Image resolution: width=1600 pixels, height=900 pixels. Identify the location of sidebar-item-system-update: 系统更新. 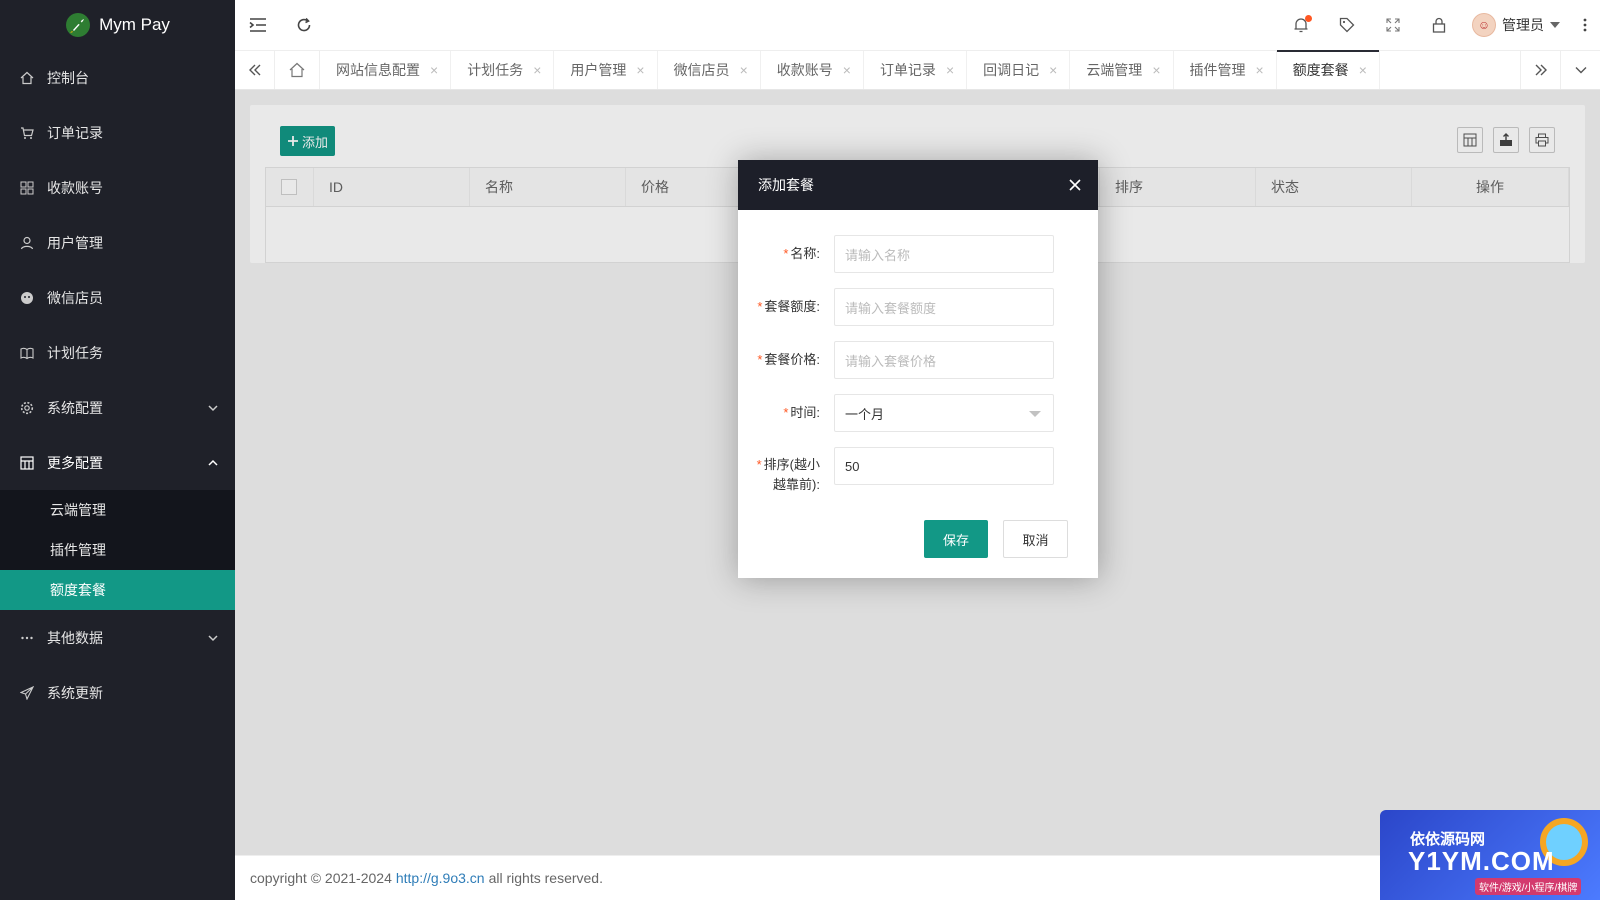
(117, 692).